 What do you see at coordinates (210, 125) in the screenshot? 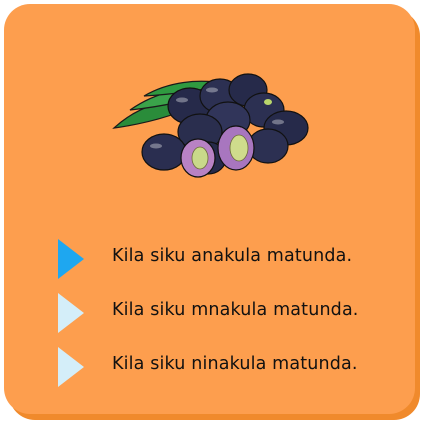
I see `jamun-fruit-image` at bounding box center [210, 125].